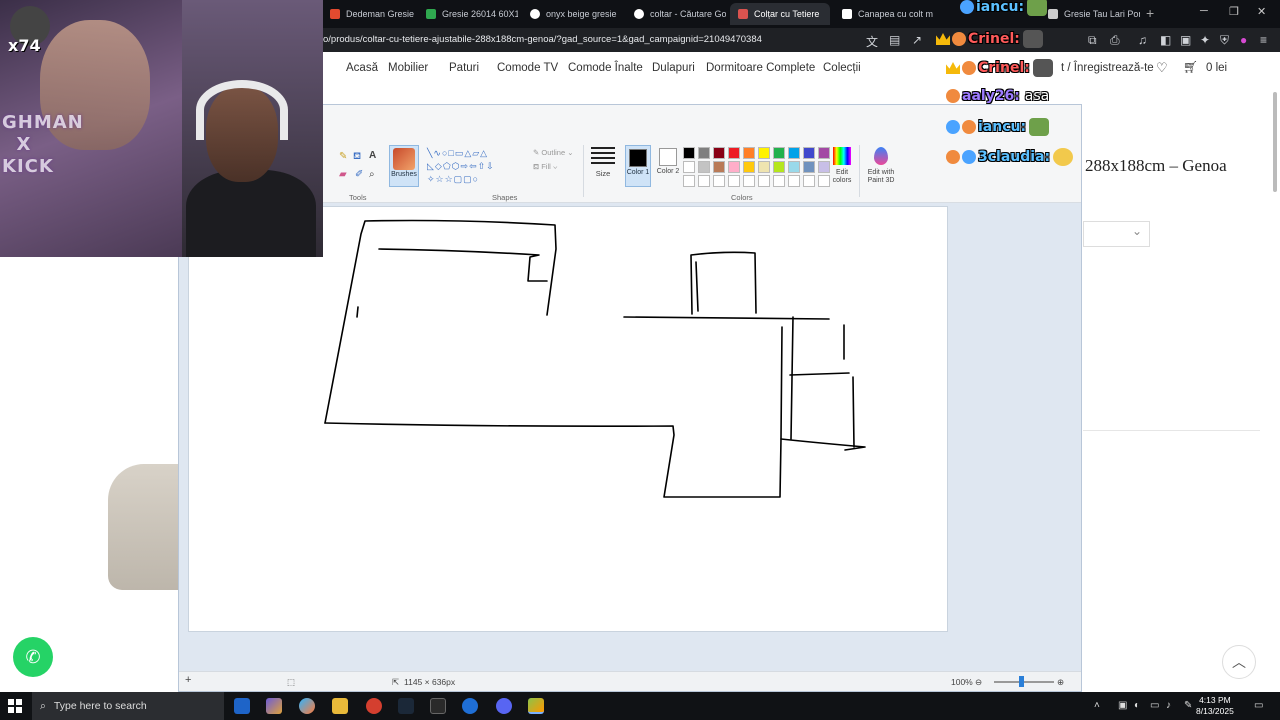 This screenshot has height=720, width=1280. I want to click on size-button: Size, so click(603, 162).